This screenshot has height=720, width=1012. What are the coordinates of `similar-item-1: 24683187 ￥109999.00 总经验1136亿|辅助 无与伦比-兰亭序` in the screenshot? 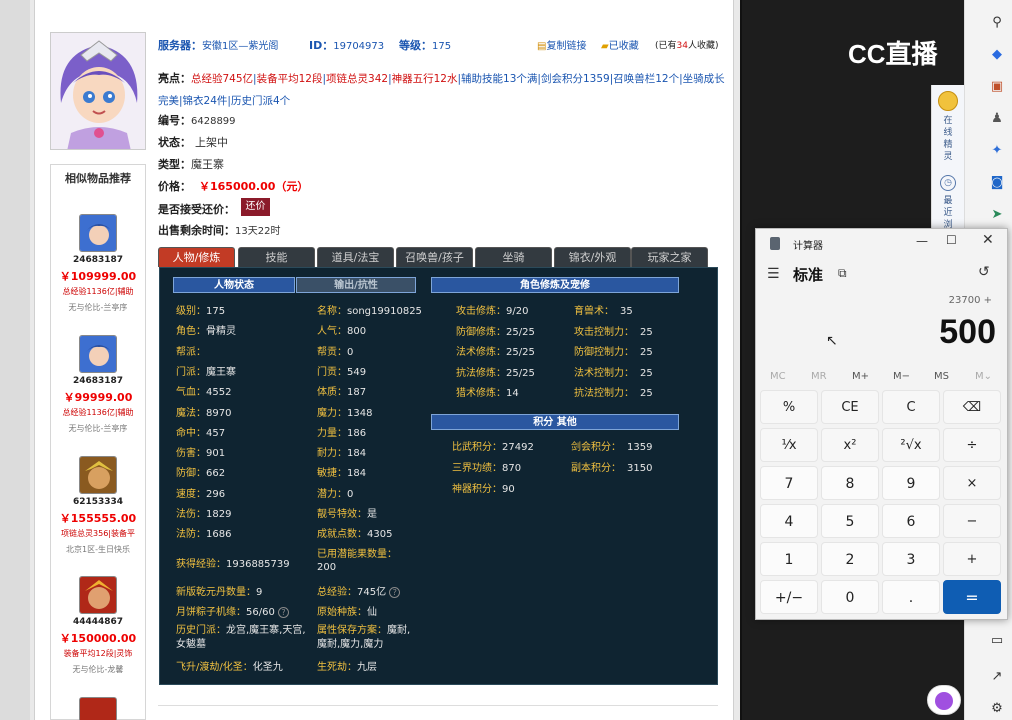 It's located at (98, 263).